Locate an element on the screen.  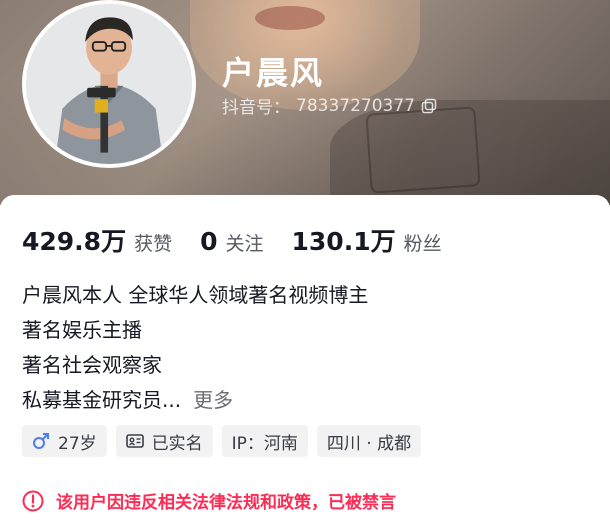
douyin-id-label: 抖音号： is located at coordinates (256, 108).